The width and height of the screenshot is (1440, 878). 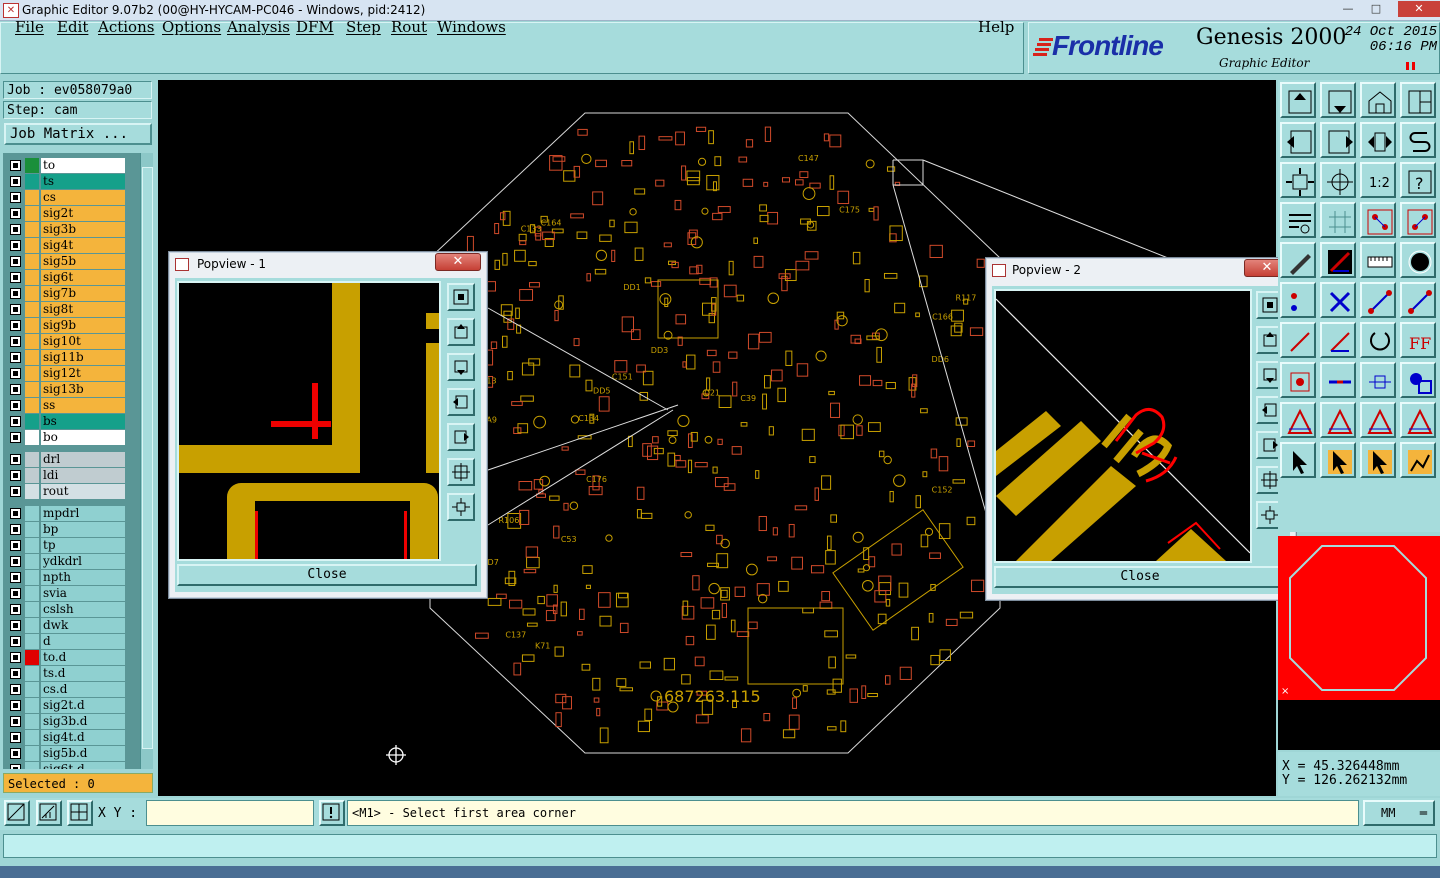 I want to click on select-icon, so click(x=1338, y=460).